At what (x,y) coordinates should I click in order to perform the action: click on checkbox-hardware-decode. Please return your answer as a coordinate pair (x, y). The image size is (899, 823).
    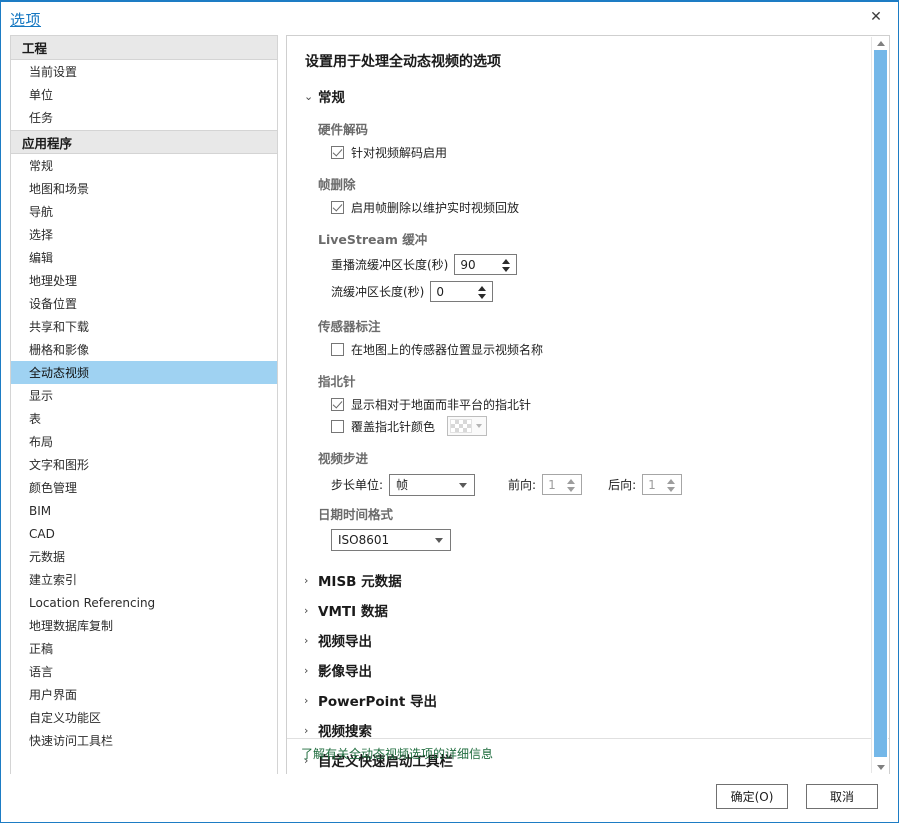
    Looking at the image, I should click on (337, 152).